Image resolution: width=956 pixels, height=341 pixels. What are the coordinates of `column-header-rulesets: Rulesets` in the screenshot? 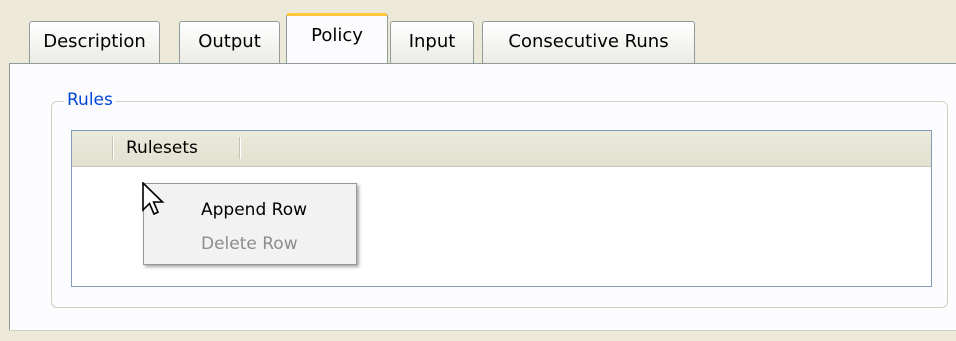 It's located at (162, 148).